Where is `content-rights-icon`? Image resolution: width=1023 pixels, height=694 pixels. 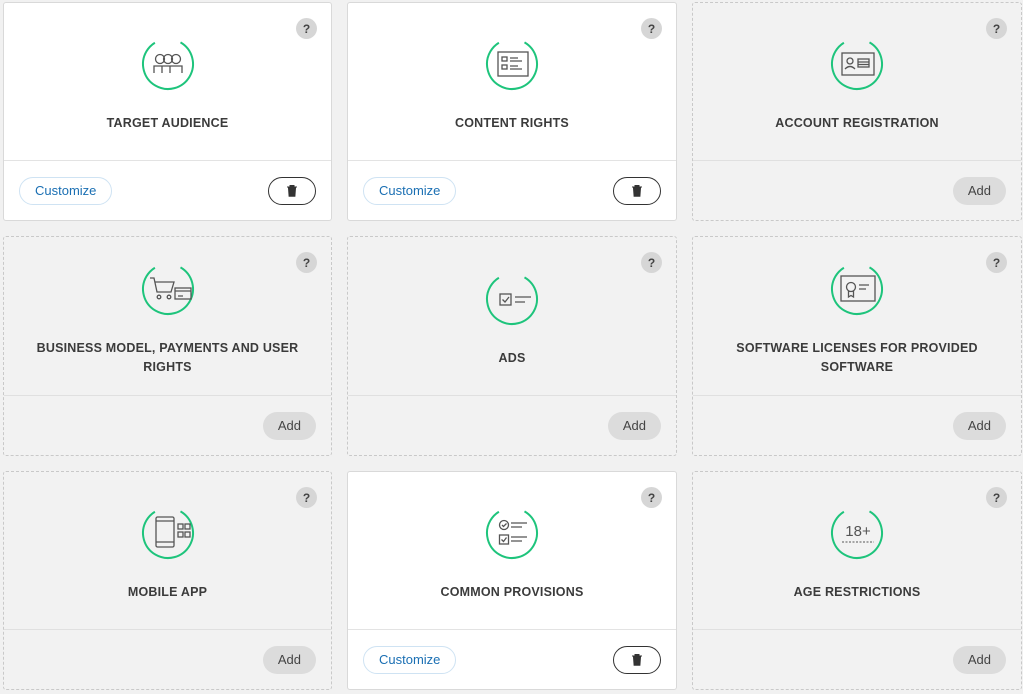 content-rights-icon is located at coordinates (512, 64).